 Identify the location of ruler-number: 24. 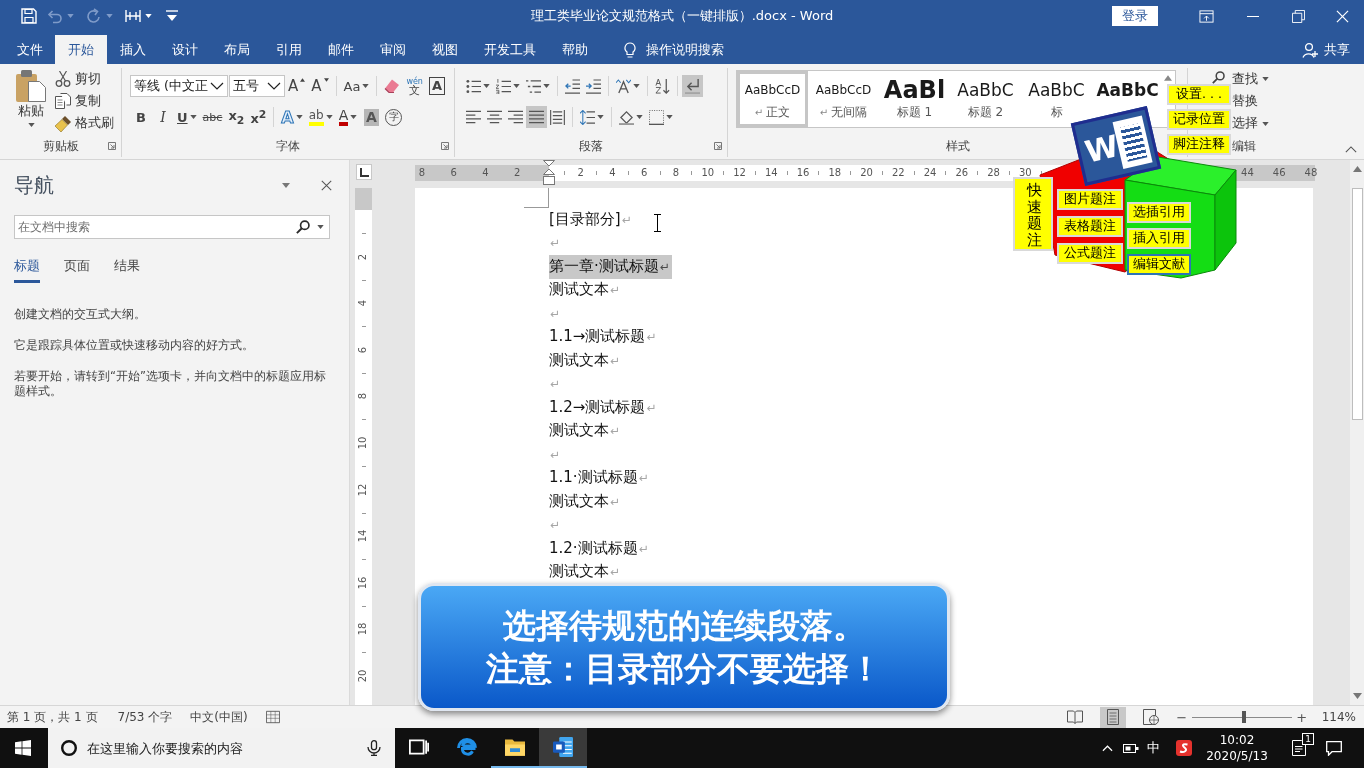
(930, 173).